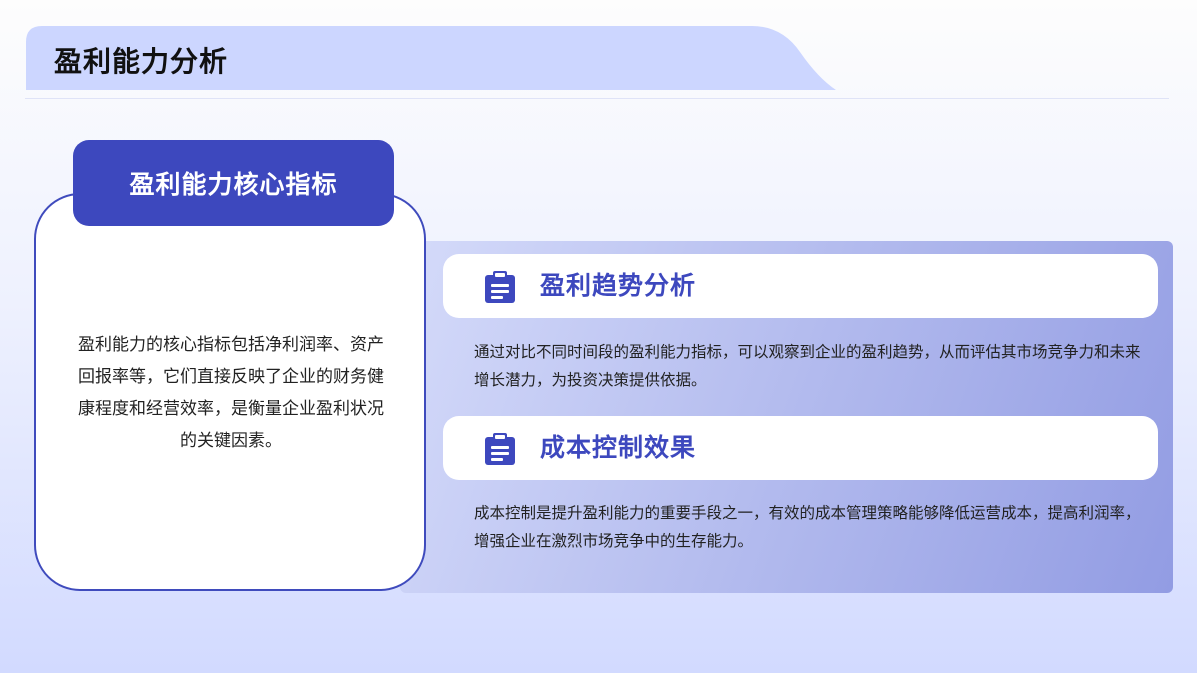 The width and height of the screenshot is (1197, 673). Describe the element at coordinates (800, 448) in the screenshot. I see `section-header-cost-control: 成本控制效果` at that location.